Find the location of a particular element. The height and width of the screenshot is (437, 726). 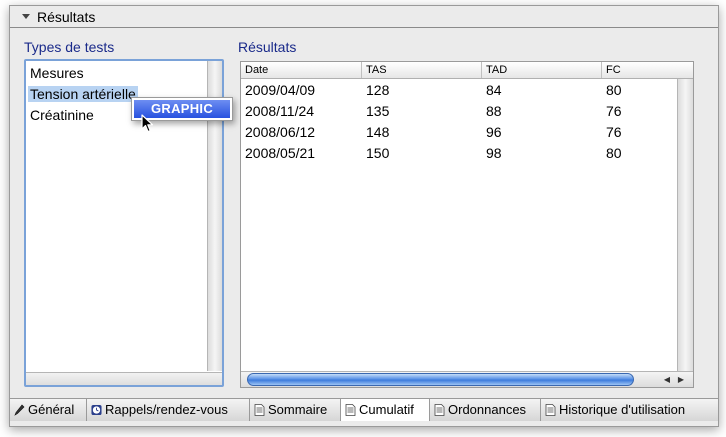

section-header: Résultats is located at coordinates (364, 17).